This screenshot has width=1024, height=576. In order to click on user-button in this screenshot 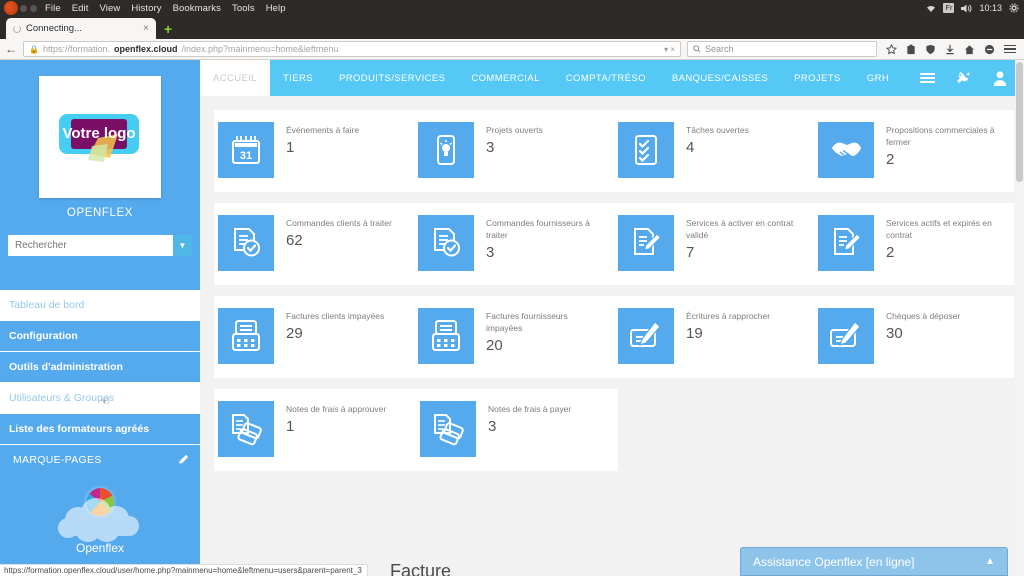, I will do `click(1000, 78)`.